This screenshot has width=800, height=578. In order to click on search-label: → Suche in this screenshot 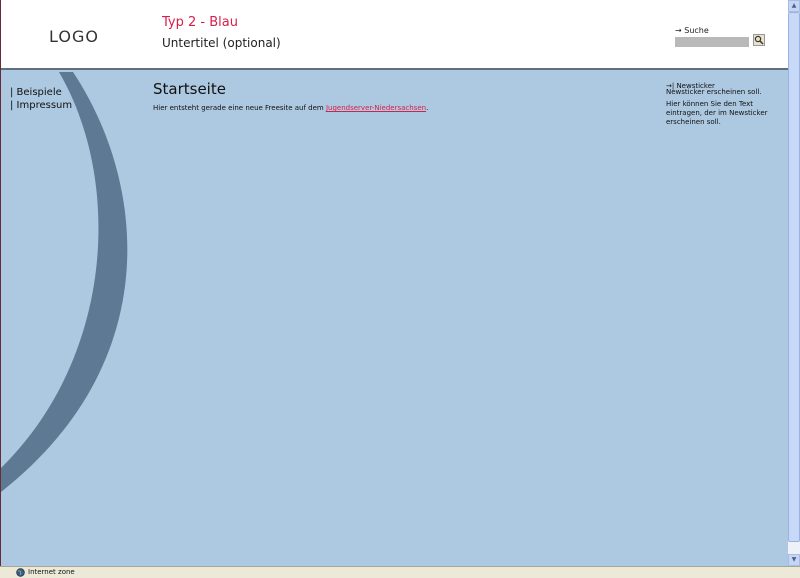, I will do `click(692, 30)`.